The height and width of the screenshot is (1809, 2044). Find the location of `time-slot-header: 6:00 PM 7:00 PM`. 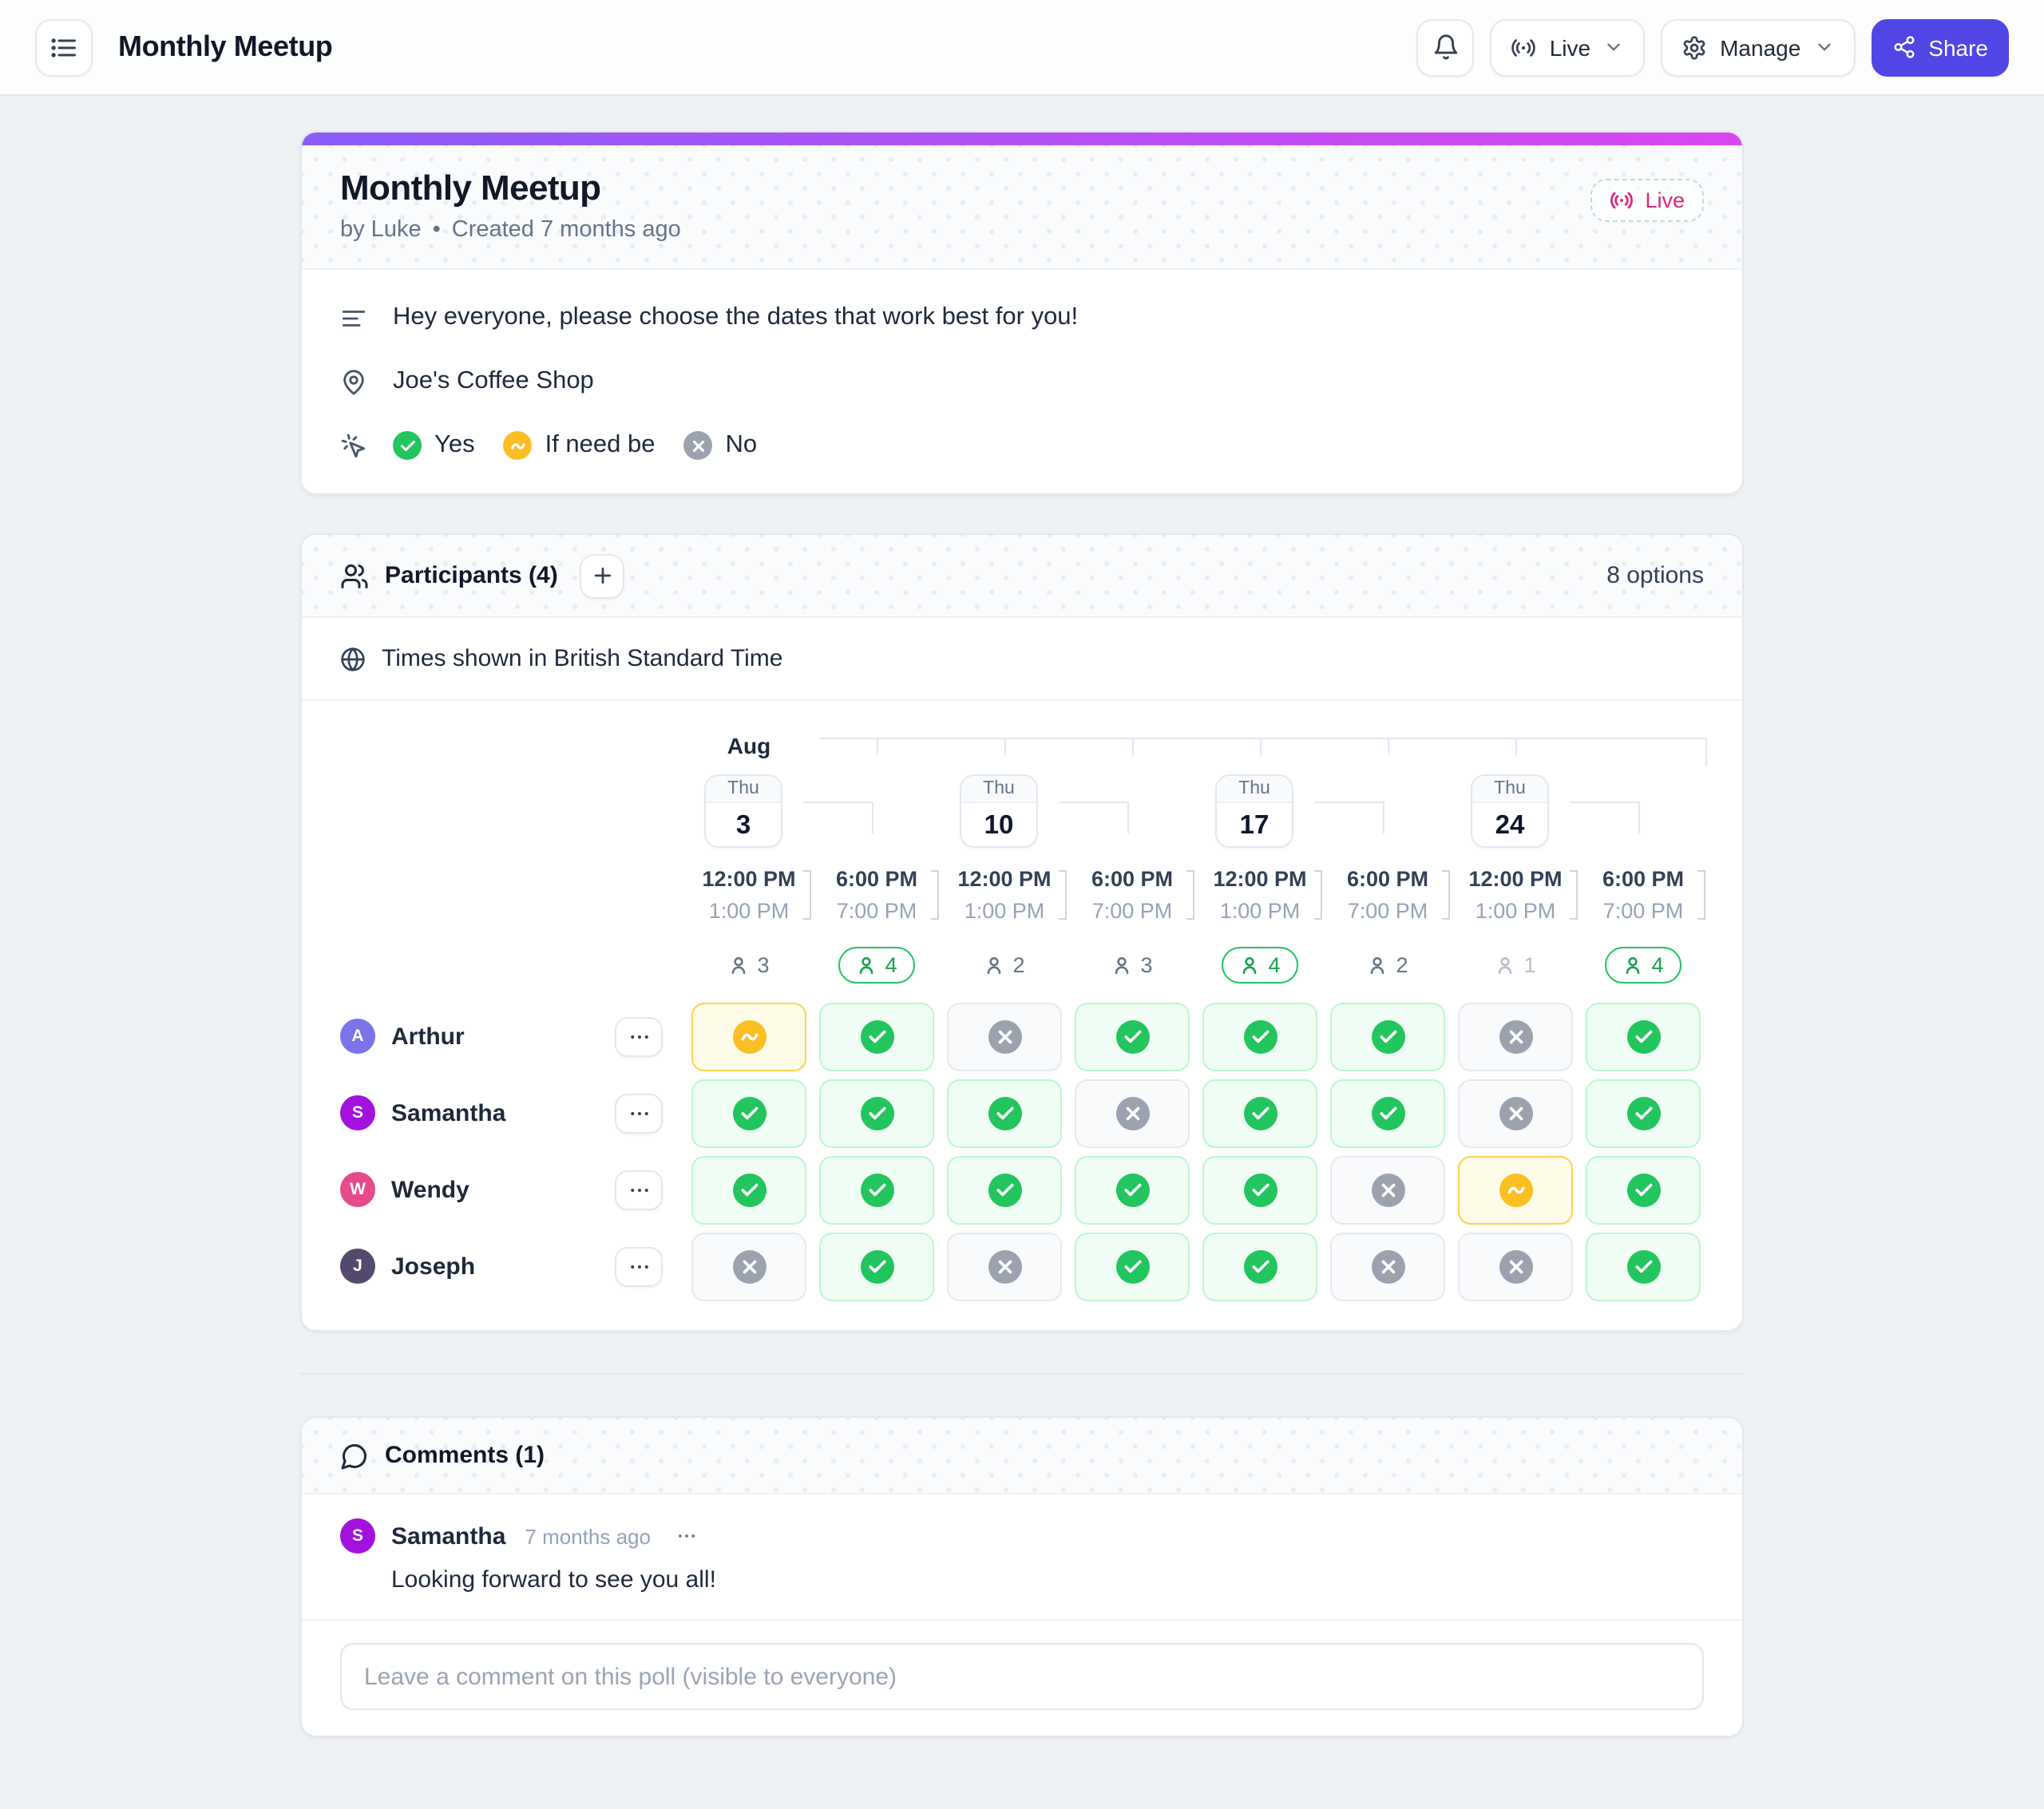

time-slot-header: 6:00 PM 7:00 PM is located at coordinates (877, 896).